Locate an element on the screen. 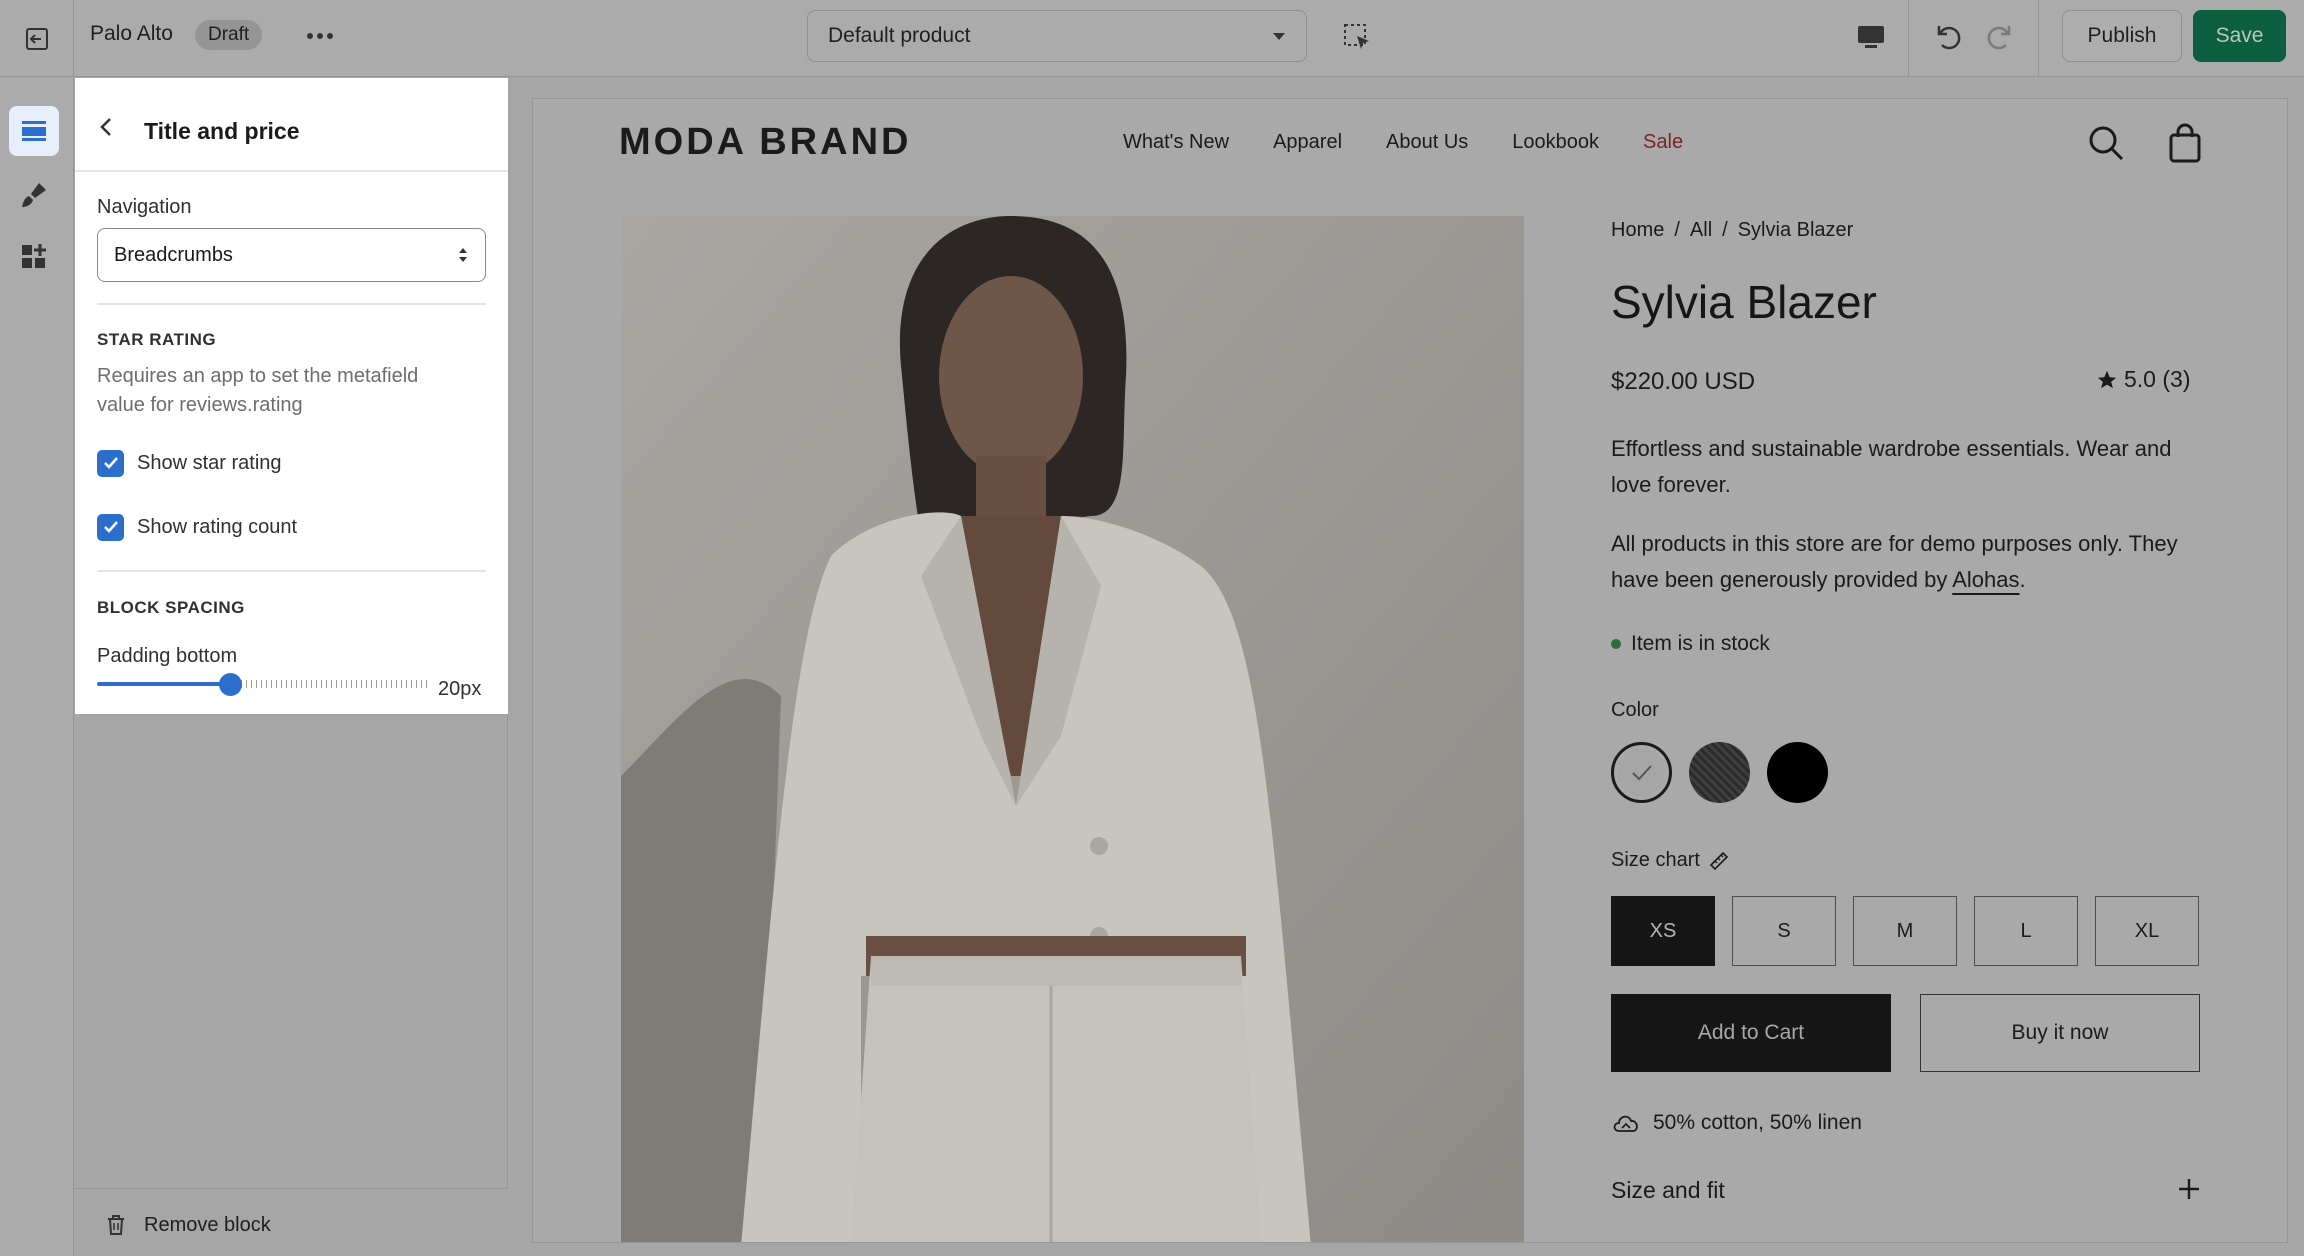 The width and height of the screenshot is (2304, 1256). star-rating-heading: STAR RATING is located at coordinates (157, 339).